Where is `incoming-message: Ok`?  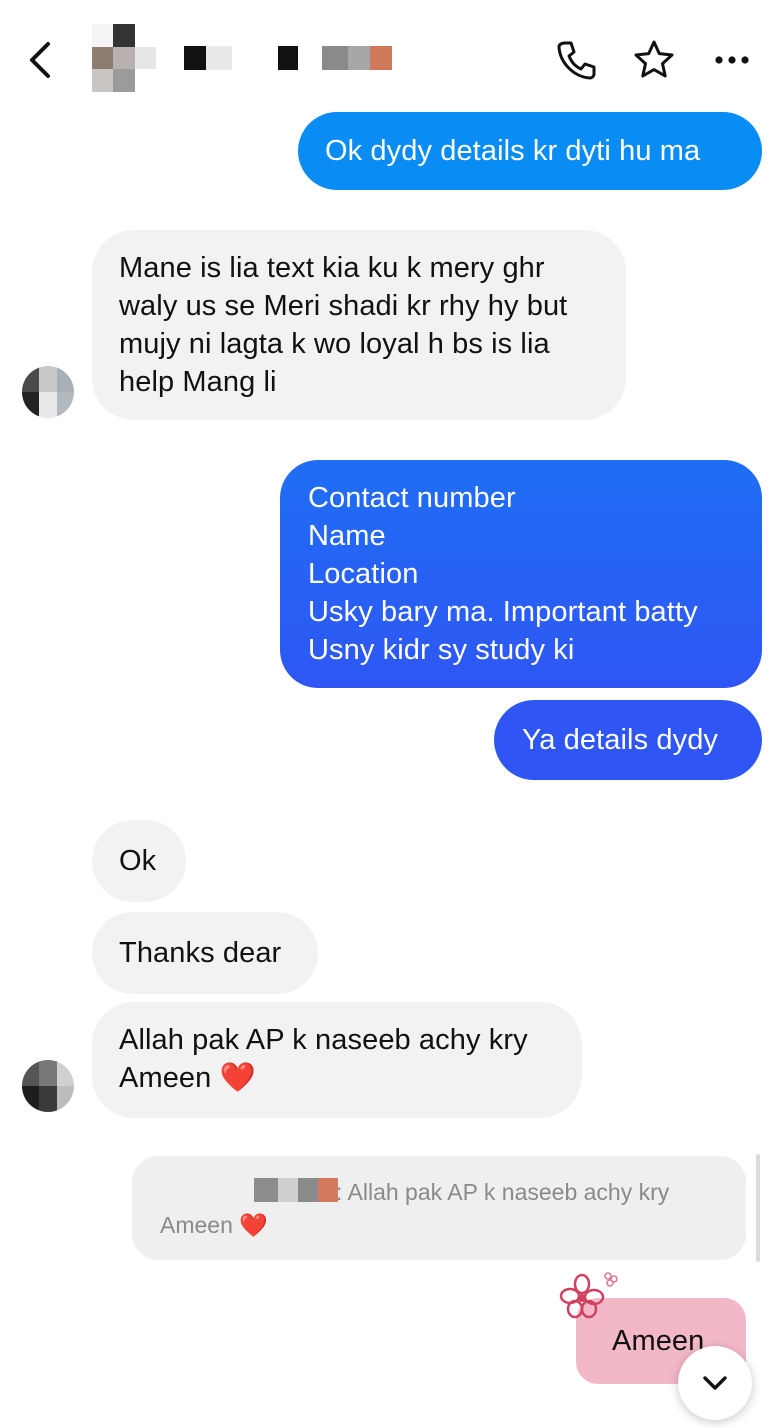
incoming-message: Ok is located at coordinates (139, 861).